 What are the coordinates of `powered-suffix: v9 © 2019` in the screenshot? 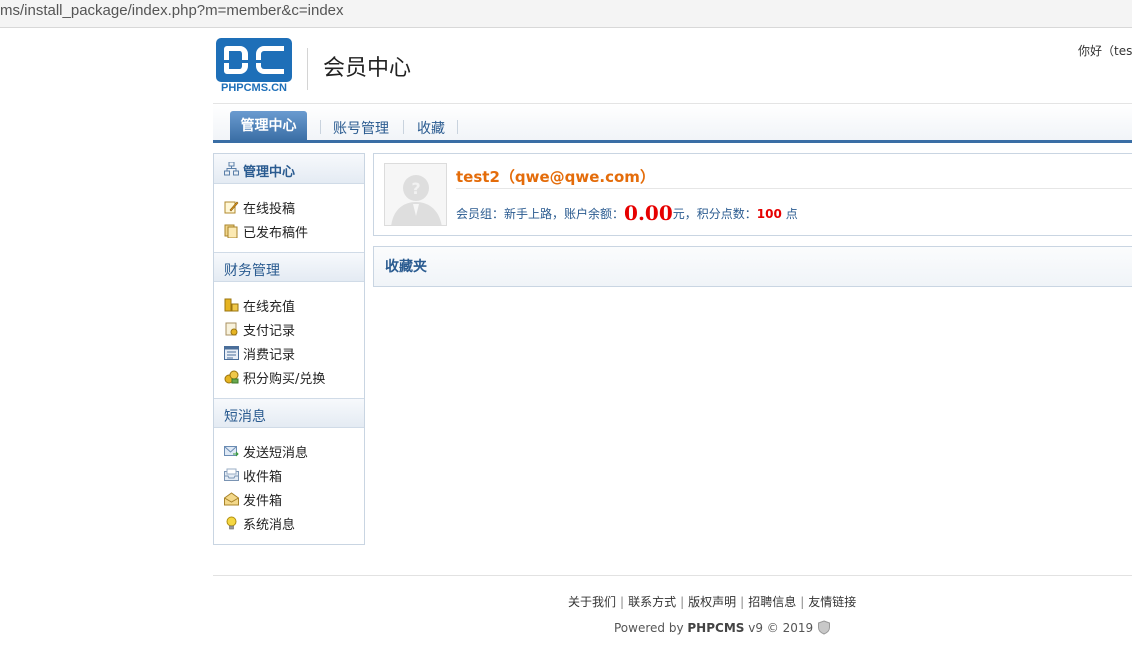 It's located at (781, 628).